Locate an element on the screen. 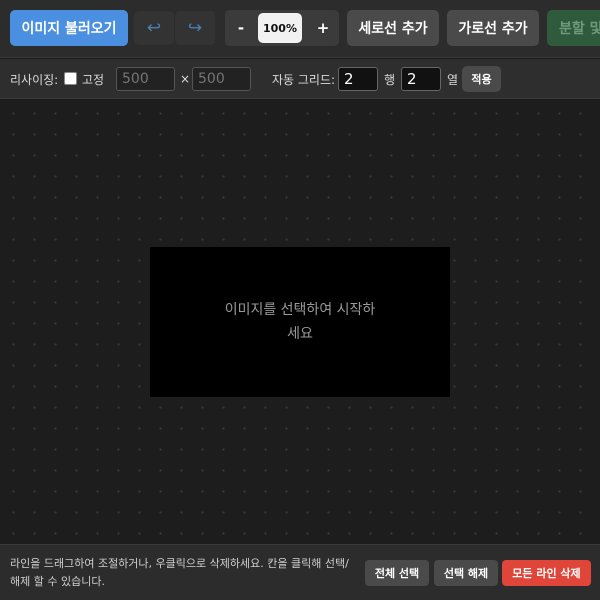  redo-button: ↪ is located at coordinates (195, 28).